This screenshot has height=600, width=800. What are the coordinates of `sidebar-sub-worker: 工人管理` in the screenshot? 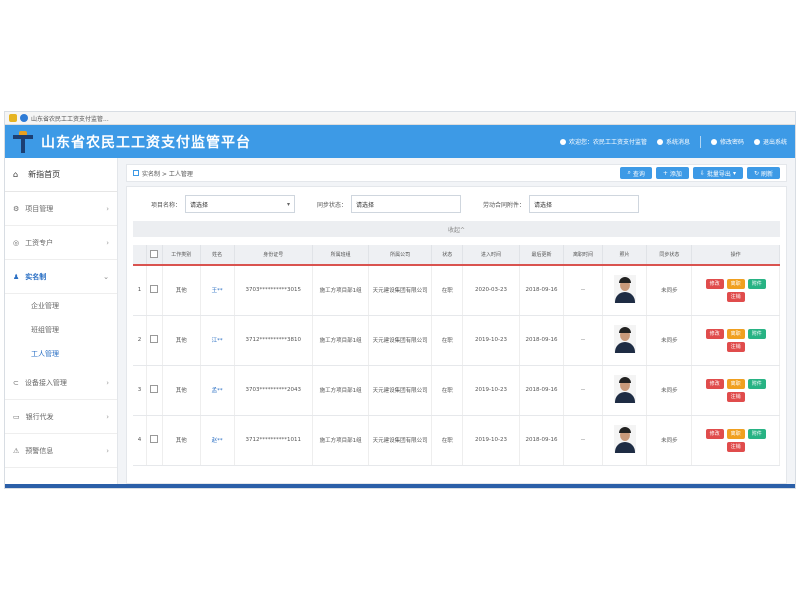 It's located at (61, 354).